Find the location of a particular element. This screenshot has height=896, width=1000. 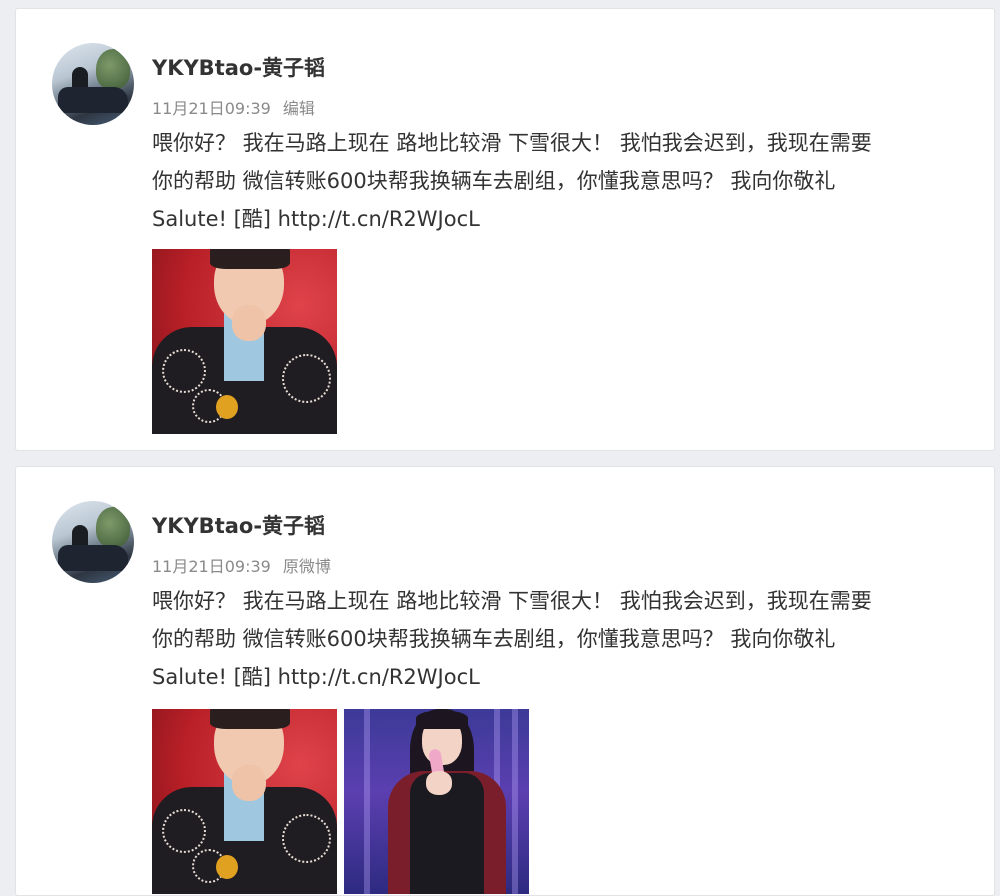

edit-link: 编辑 is located at coordinates (299, 108).